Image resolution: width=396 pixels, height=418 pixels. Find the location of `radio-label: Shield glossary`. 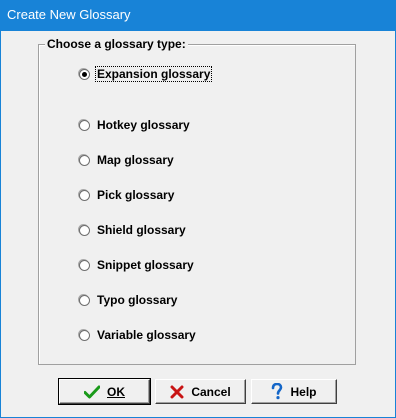

radio-label: Shield glossary is located at coordinates (141, 230).